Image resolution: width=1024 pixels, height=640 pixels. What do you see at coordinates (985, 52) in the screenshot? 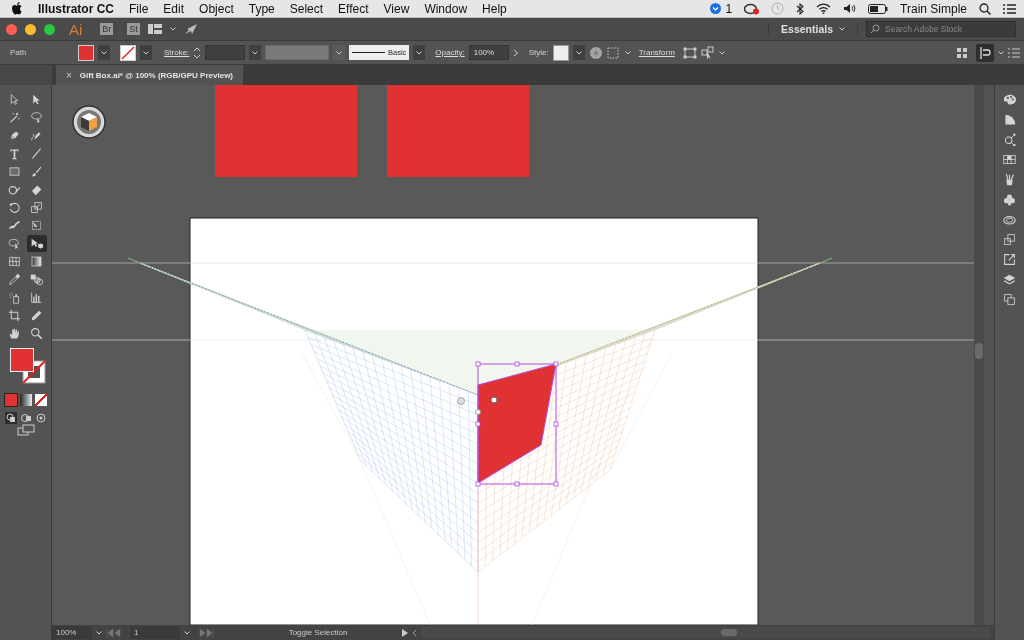
I see `align-panel-icon` at bounding box center [985, 52].